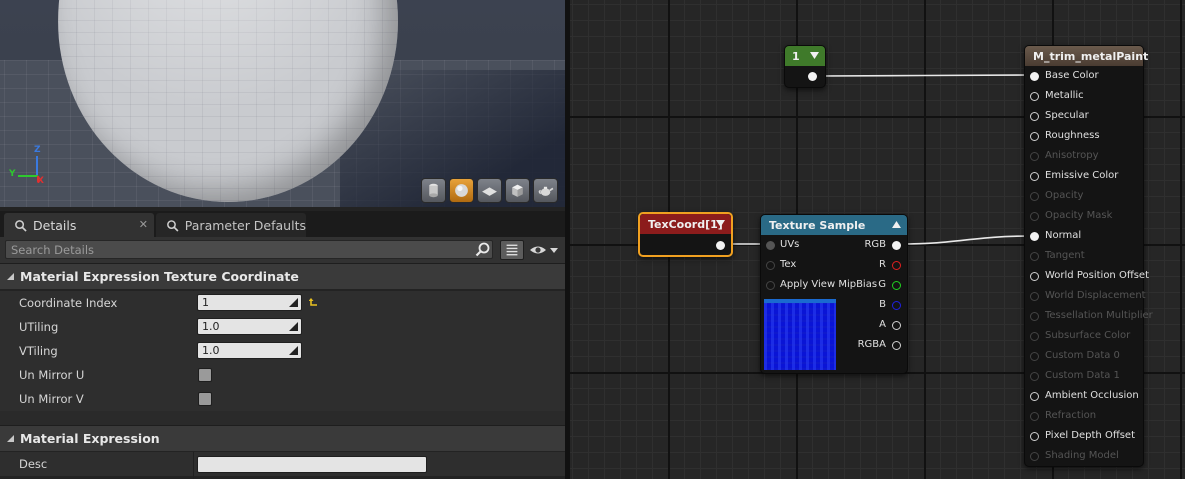 The height and width of the screenshot is (479, 1185). I want to click on rgb-output-pin, so click(896, 245).